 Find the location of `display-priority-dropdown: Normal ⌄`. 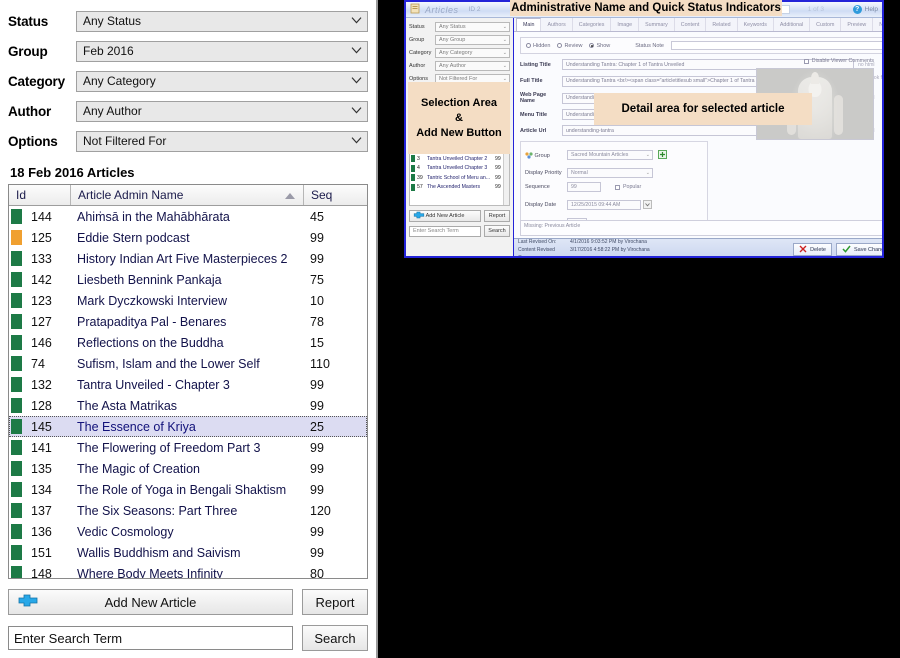

display-priority-dropdown: Normal ⌄ is located at coordinates (610, 173).